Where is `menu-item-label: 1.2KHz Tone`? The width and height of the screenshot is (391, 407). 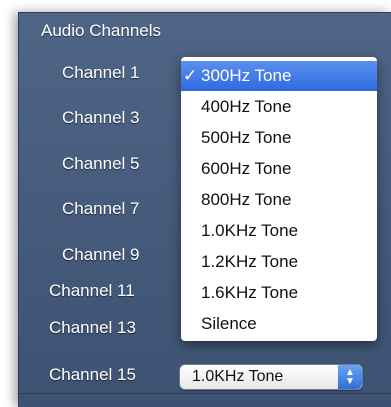
menu-item-label: 1.2KHz Tone is located at coordinates (250, 261).